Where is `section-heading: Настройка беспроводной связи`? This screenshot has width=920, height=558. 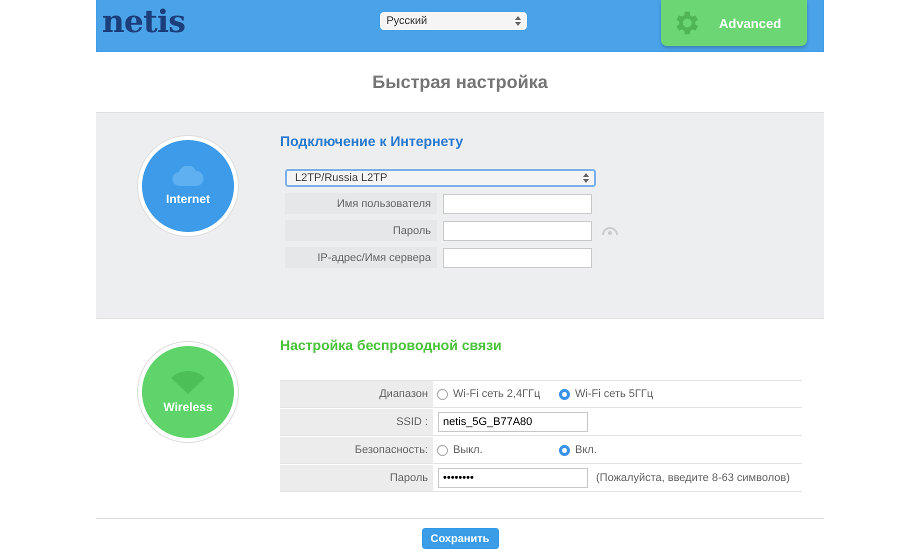 section-heading: Настройка беспроводной связи is located at coordinates (391, 345).